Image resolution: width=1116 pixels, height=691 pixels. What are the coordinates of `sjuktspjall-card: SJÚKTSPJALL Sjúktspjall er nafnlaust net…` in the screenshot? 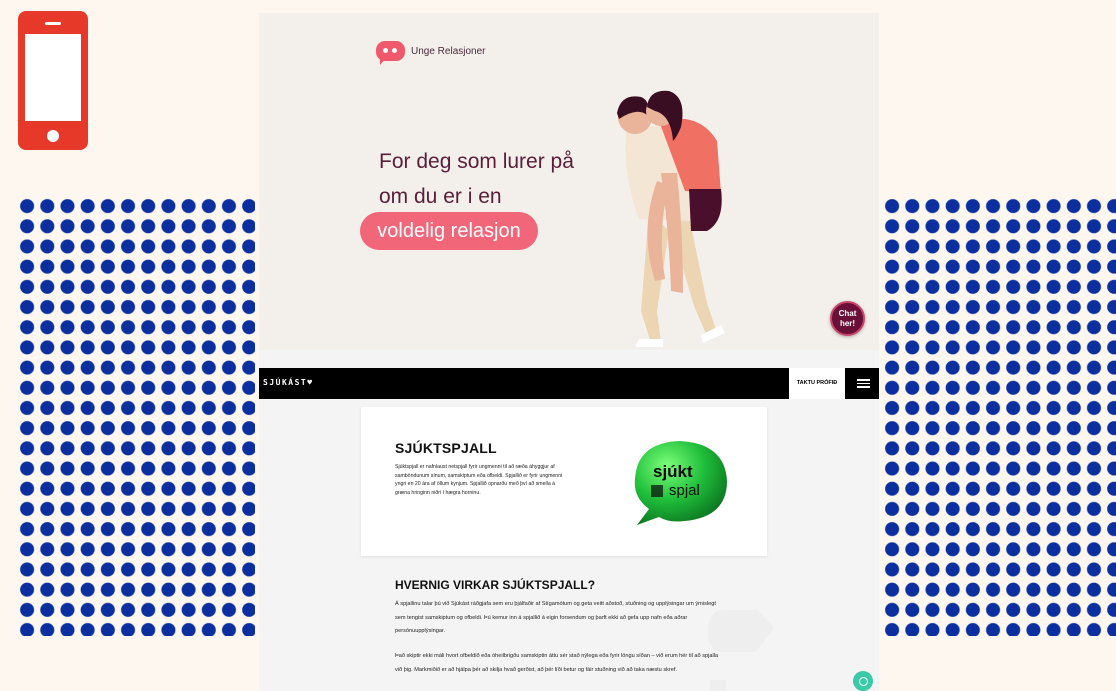 It's located at (564, 481).